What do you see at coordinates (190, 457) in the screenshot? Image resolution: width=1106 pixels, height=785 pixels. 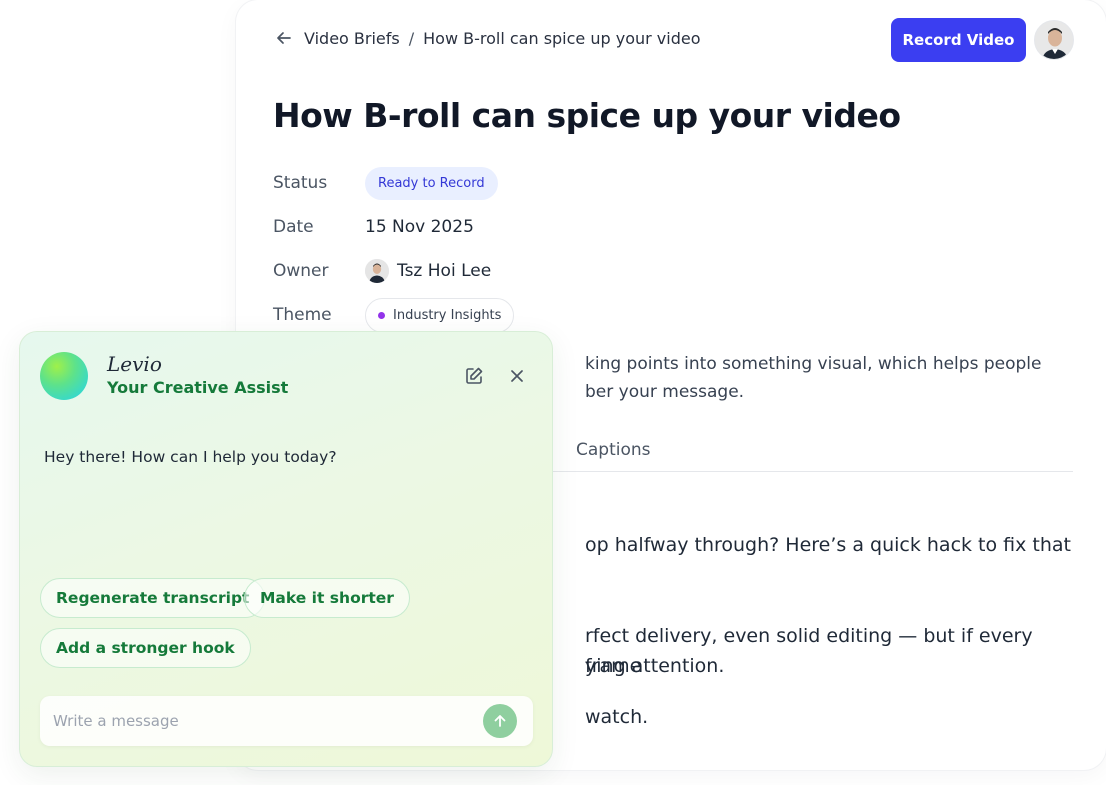 I see `assistant-greeting: Hey there! How can I help you today?` at bounding box center [190, 457].